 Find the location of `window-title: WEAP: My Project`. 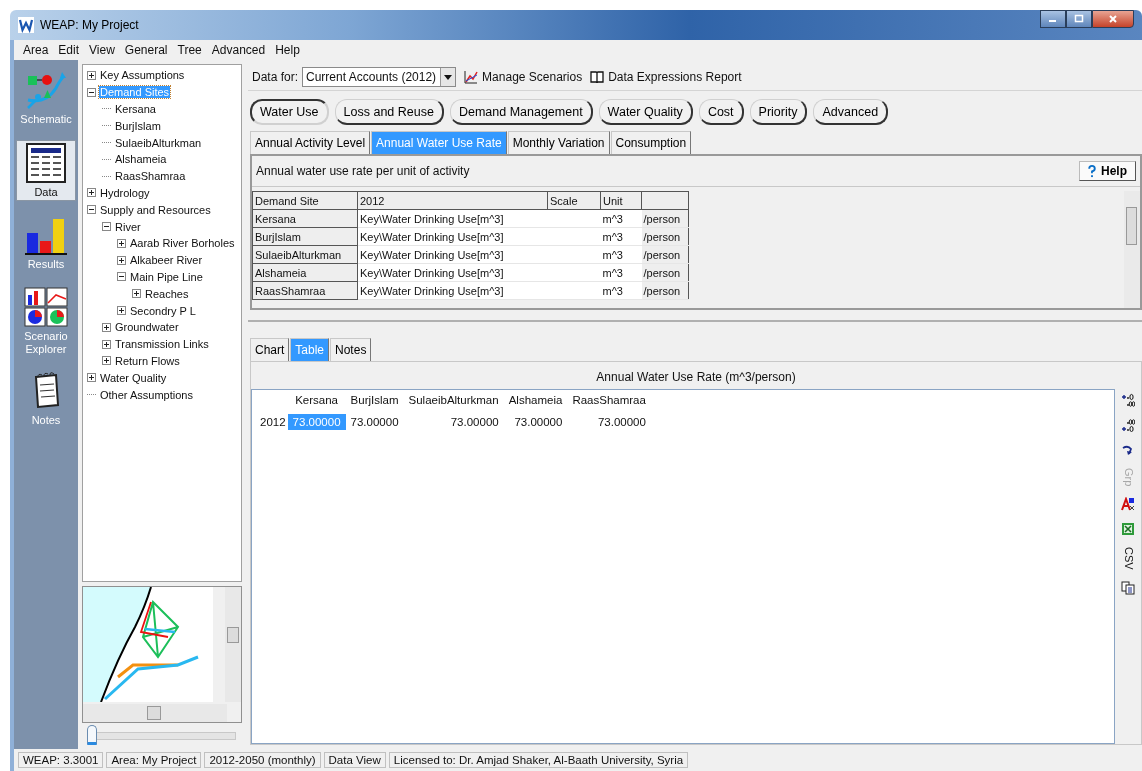

window-title: WEAP: My Project is located at coordinates (89, 25).